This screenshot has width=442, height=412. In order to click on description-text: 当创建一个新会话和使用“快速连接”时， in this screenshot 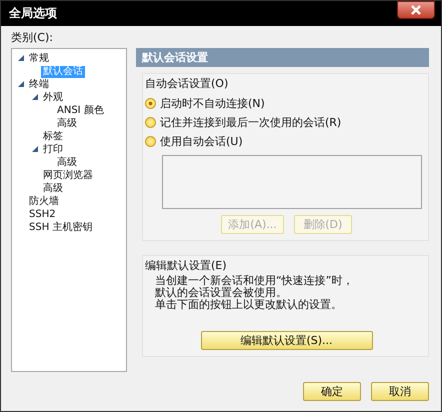, I will do `click(254, 281)`.